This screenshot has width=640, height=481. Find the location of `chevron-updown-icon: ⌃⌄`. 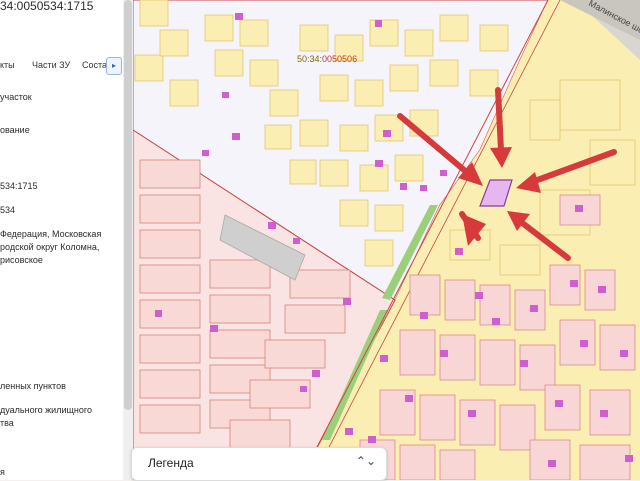

chevron-updown-icon: ⌃⌄ is located at coordinates (365, 461).